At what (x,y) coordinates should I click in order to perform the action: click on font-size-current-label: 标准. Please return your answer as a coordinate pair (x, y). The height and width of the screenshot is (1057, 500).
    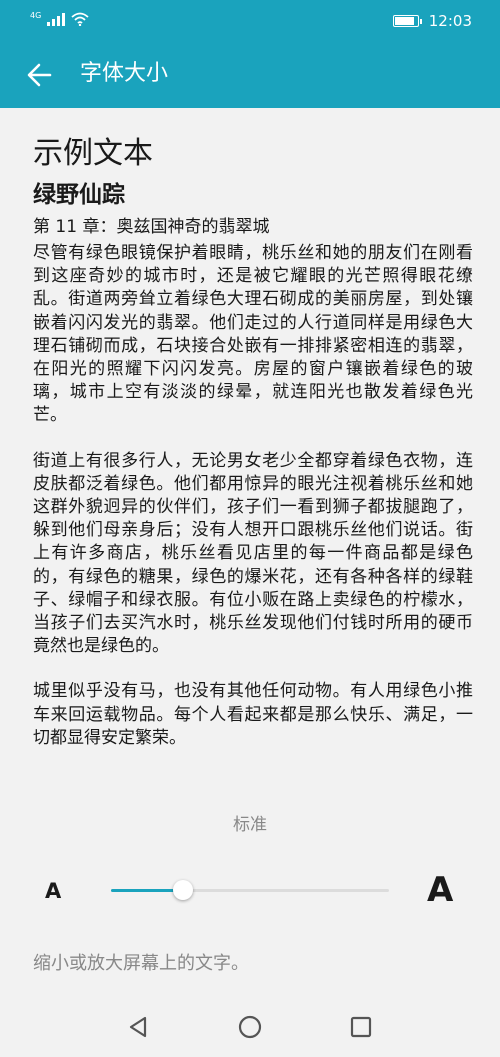
    Looking at the image, I should click on (250, 825).